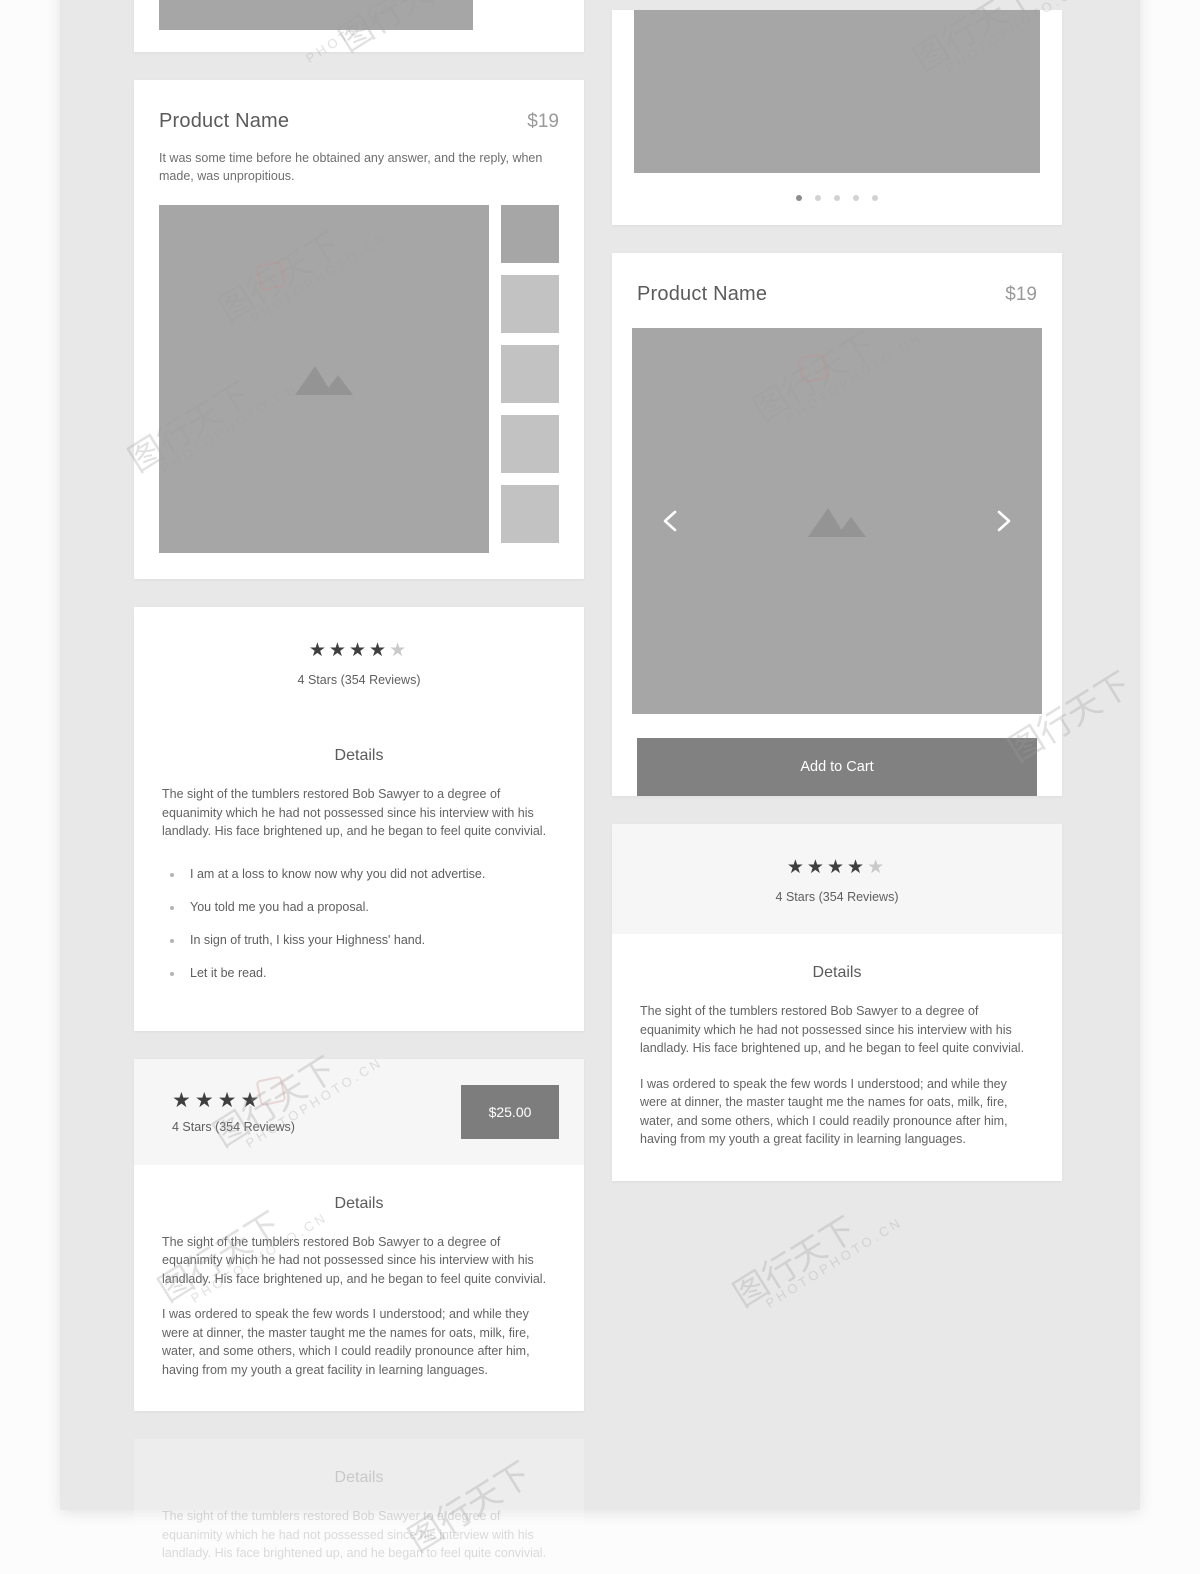 The image size is (1200, 1574). I want to click on thumbnail-list, so click(530, 379).